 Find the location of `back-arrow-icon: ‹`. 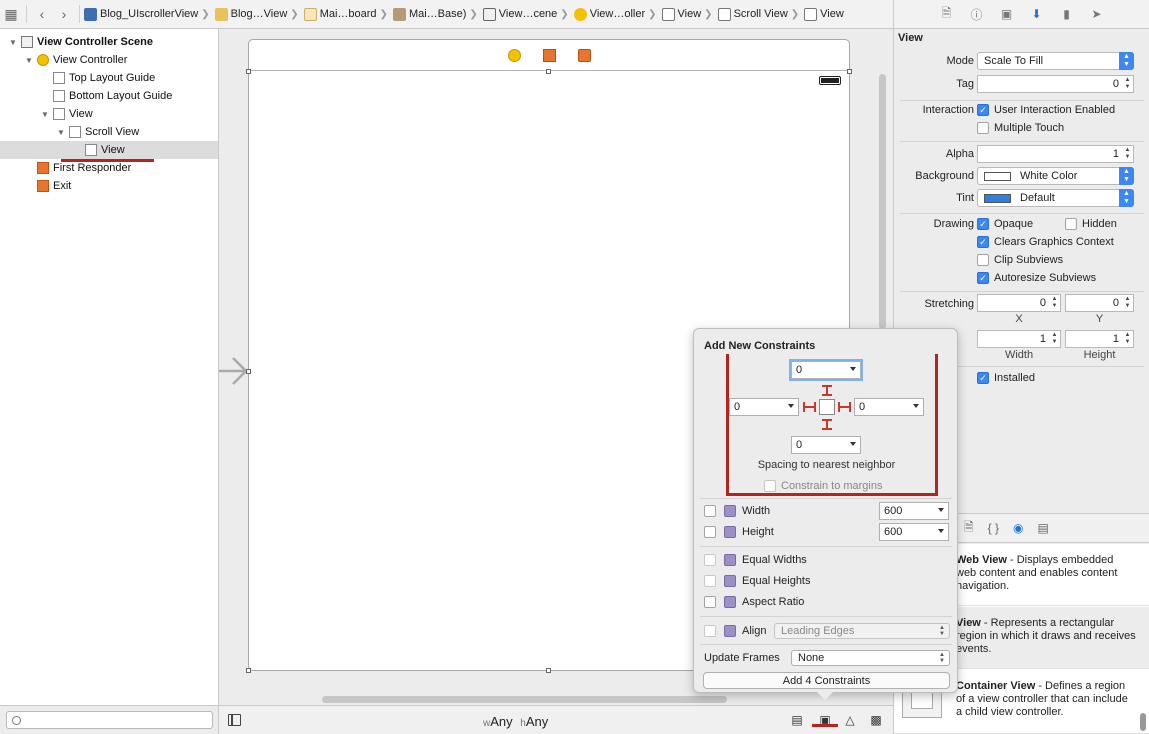

back-arrow-icon: ‹ is located at coordinates (42, 14).